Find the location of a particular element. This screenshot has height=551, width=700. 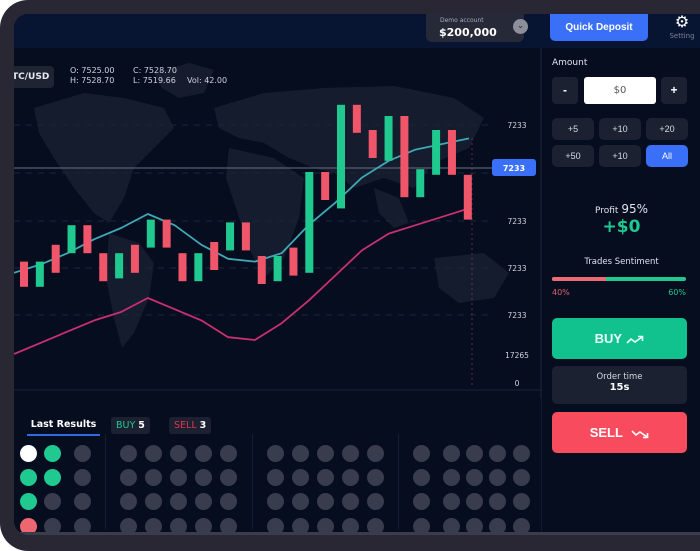

symbol-selector: TC/USD is located at coordinates (34, 77).